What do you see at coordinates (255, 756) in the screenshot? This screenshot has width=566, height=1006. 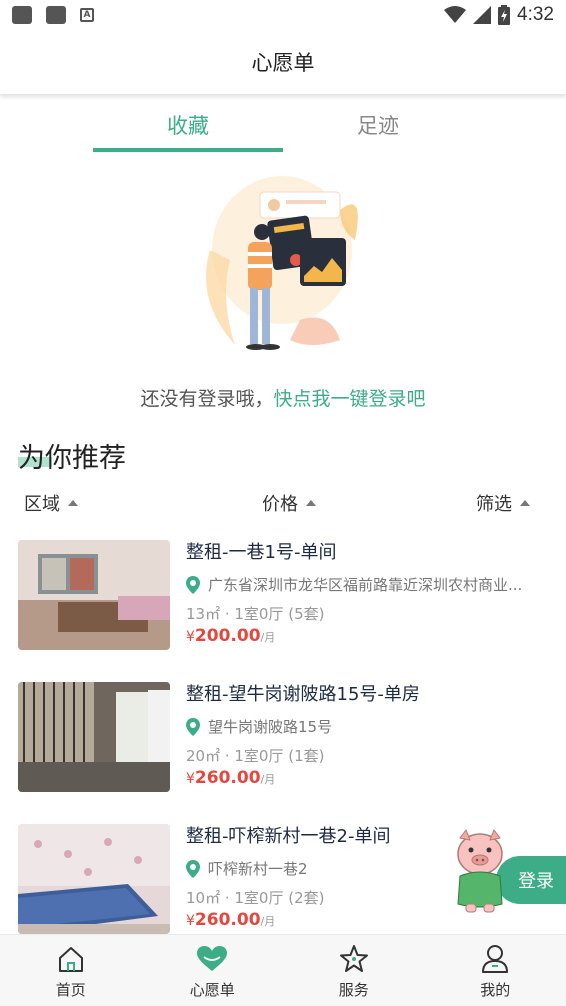 I see `listing-spec: 20㎡ · 1室0厅 (1套)` at bounding box center [255, 756].